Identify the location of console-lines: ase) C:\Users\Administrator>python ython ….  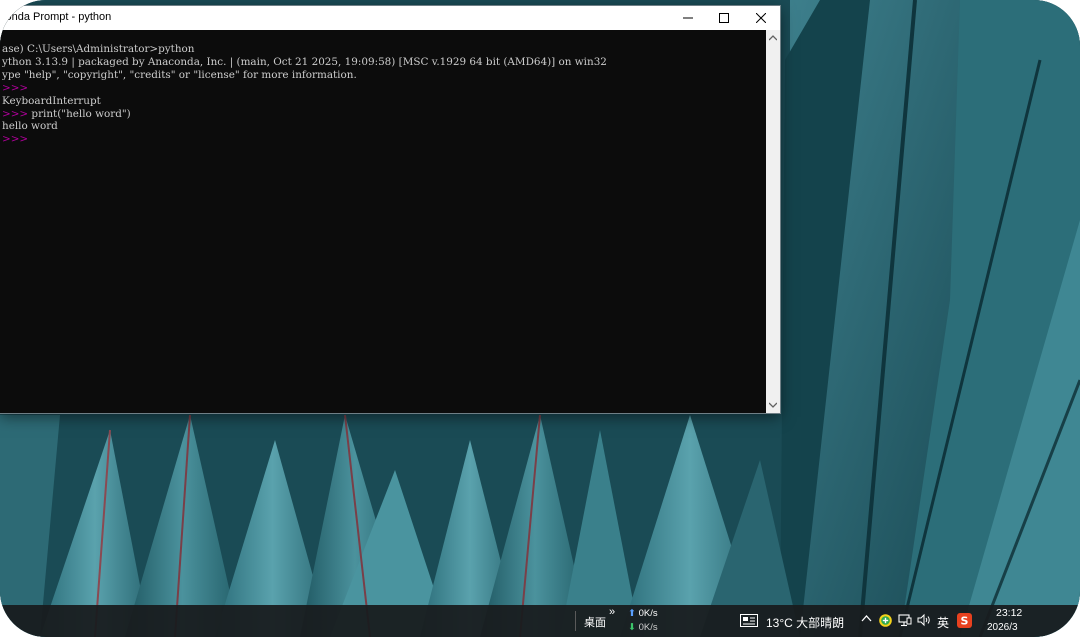
(304, 94).